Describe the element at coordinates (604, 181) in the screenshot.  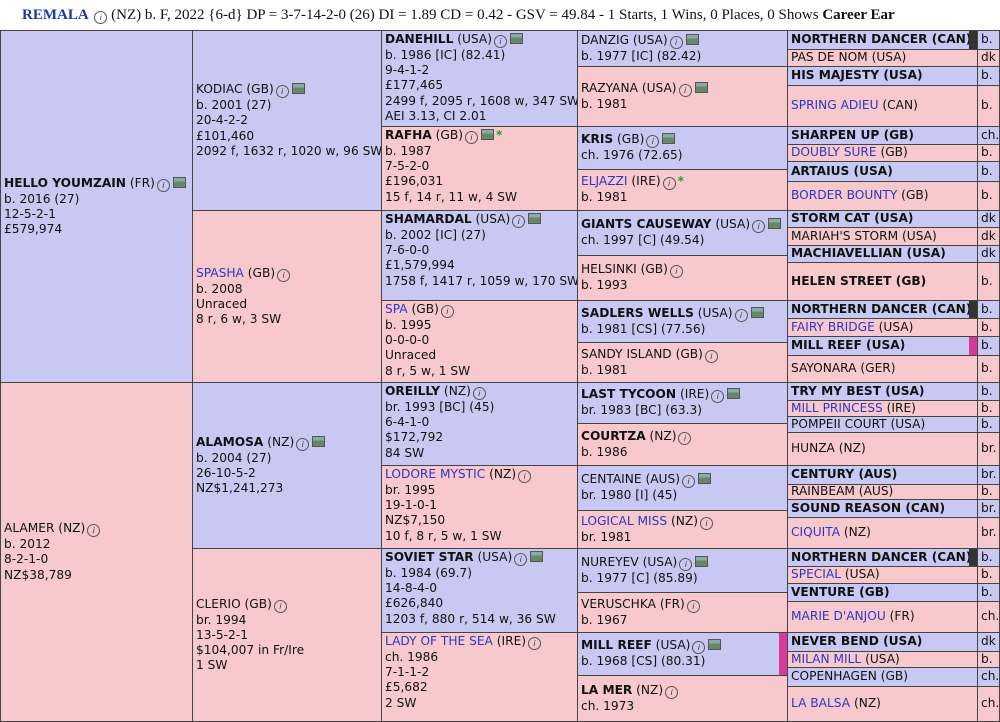
I see `horse-name-link: ELJAZZI` at that location.